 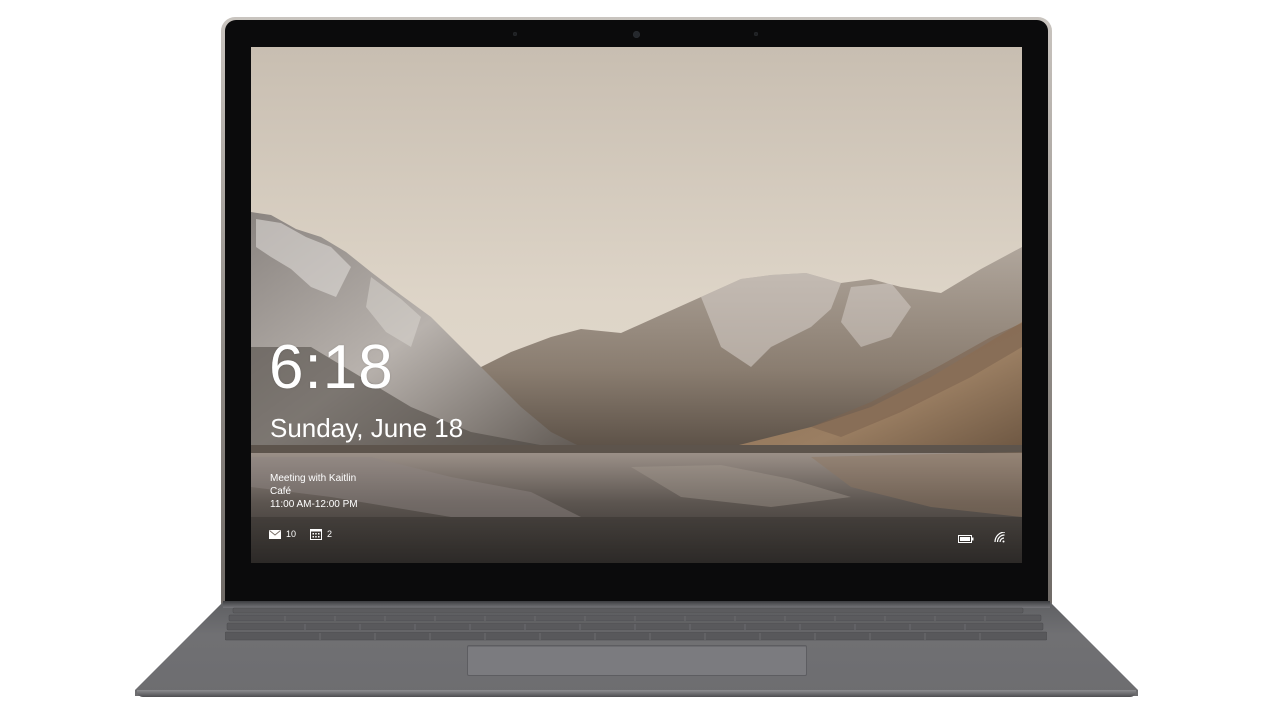 What do you see at coordinates (966, 537) in the screenshot?
I see `battery-icon` at bounding box center [966, 537].